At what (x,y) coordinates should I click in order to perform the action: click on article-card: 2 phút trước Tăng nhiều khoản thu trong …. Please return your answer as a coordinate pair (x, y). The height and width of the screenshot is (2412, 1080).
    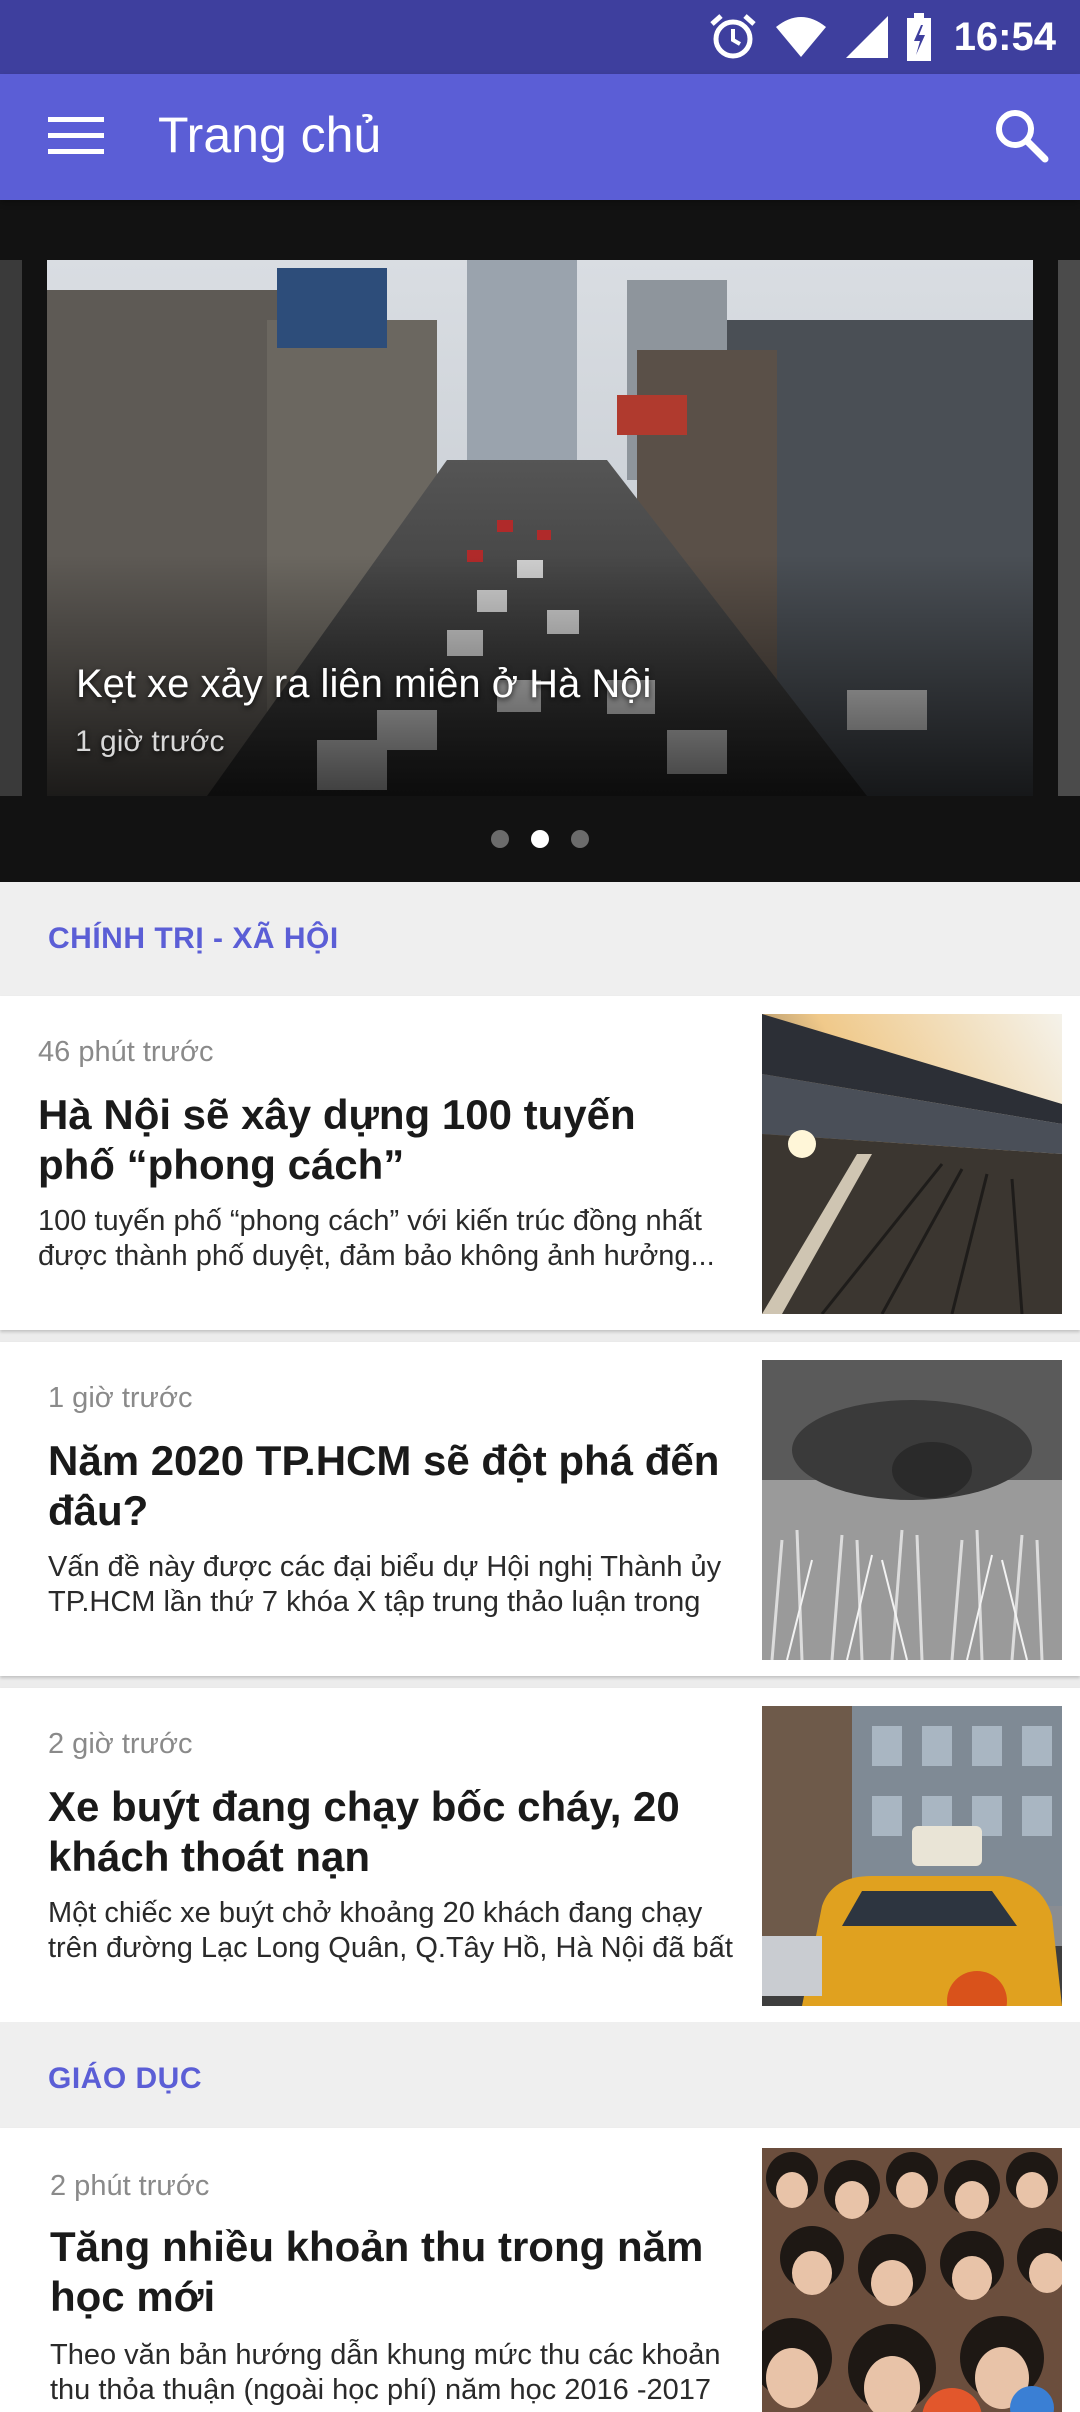
    Looking at the image, I should click on (540, 2270).